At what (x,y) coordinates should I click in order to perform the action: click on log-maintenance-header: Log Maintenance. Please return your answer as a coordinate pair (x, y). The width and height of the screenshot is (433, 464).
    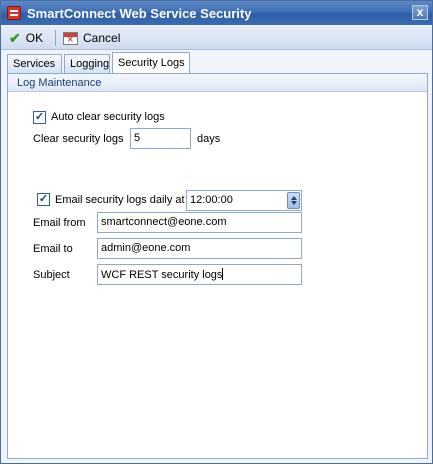
    Looking at the image, I should click on (217, 83).